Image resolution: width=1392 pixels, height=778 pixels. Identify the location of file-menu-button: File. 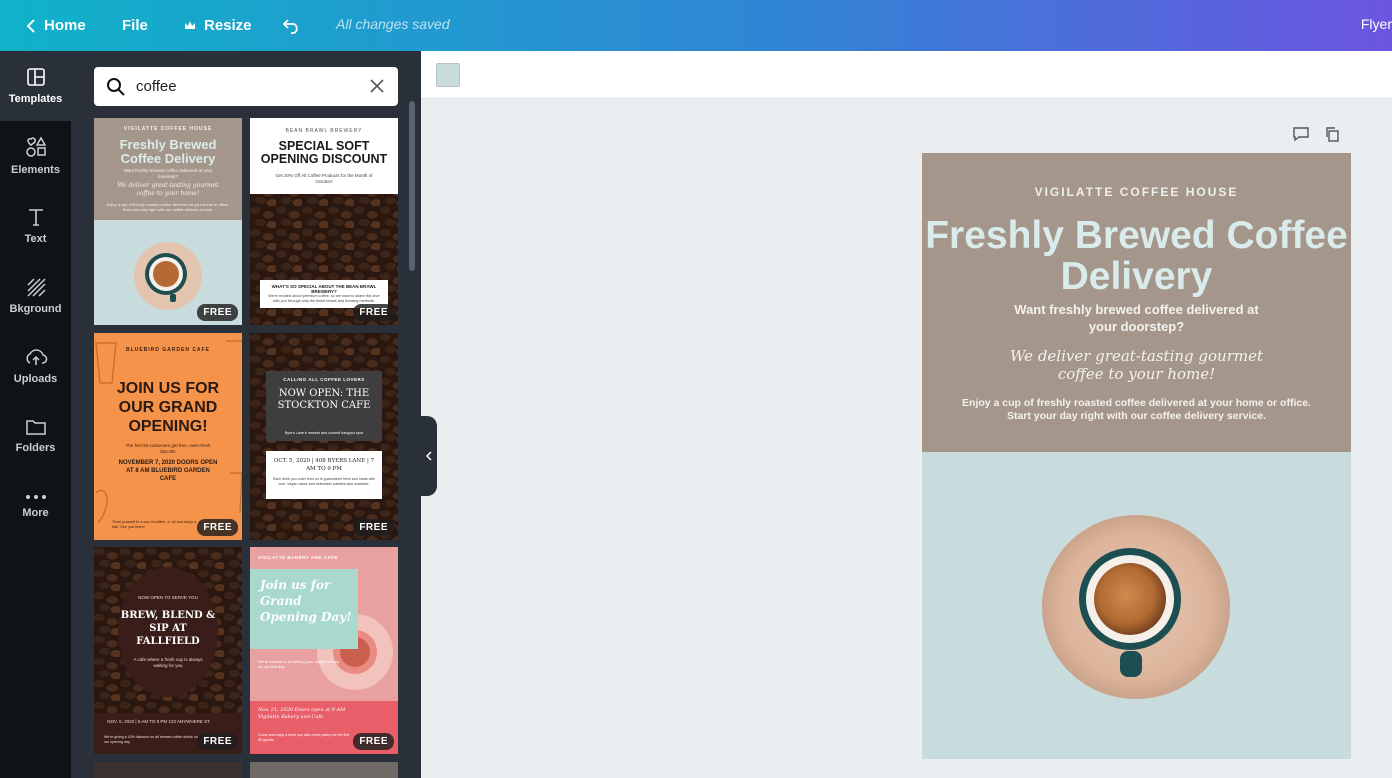
(135, 25).